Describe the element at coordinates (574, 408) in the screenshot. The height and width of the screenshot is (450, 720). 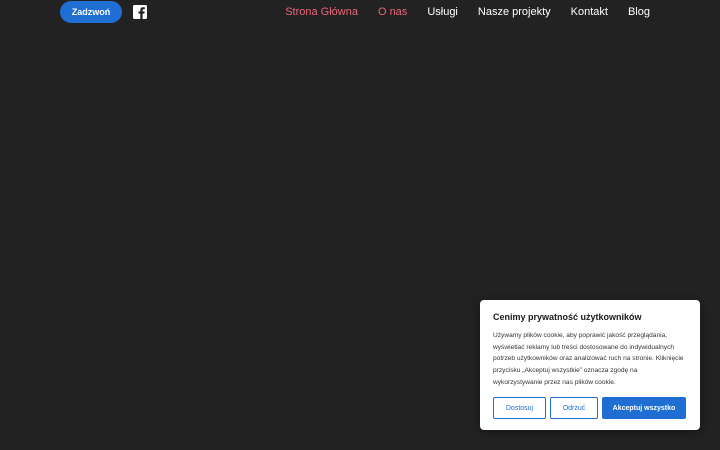
I see `reject-button: Odrzuć` at that location.